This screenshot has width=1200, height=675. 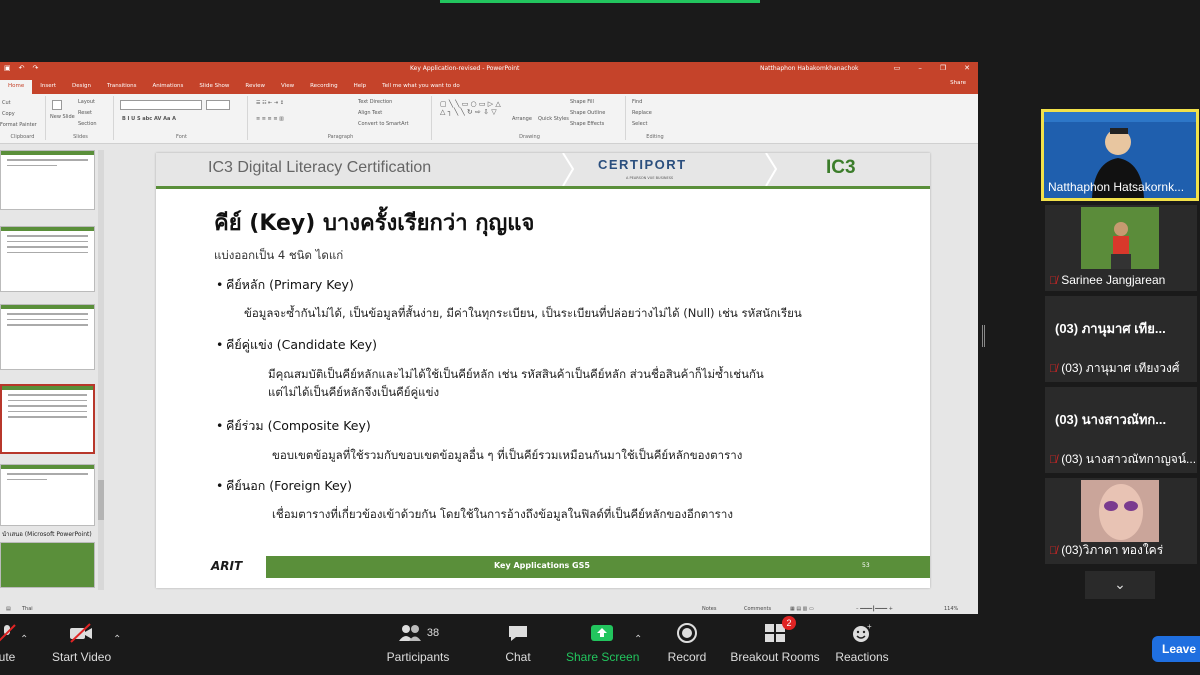 What do you see at coordinates (587, 113) in the screenshot?
I see `shape-outline-button: Shape Outline` at bounding box center [587, 113].